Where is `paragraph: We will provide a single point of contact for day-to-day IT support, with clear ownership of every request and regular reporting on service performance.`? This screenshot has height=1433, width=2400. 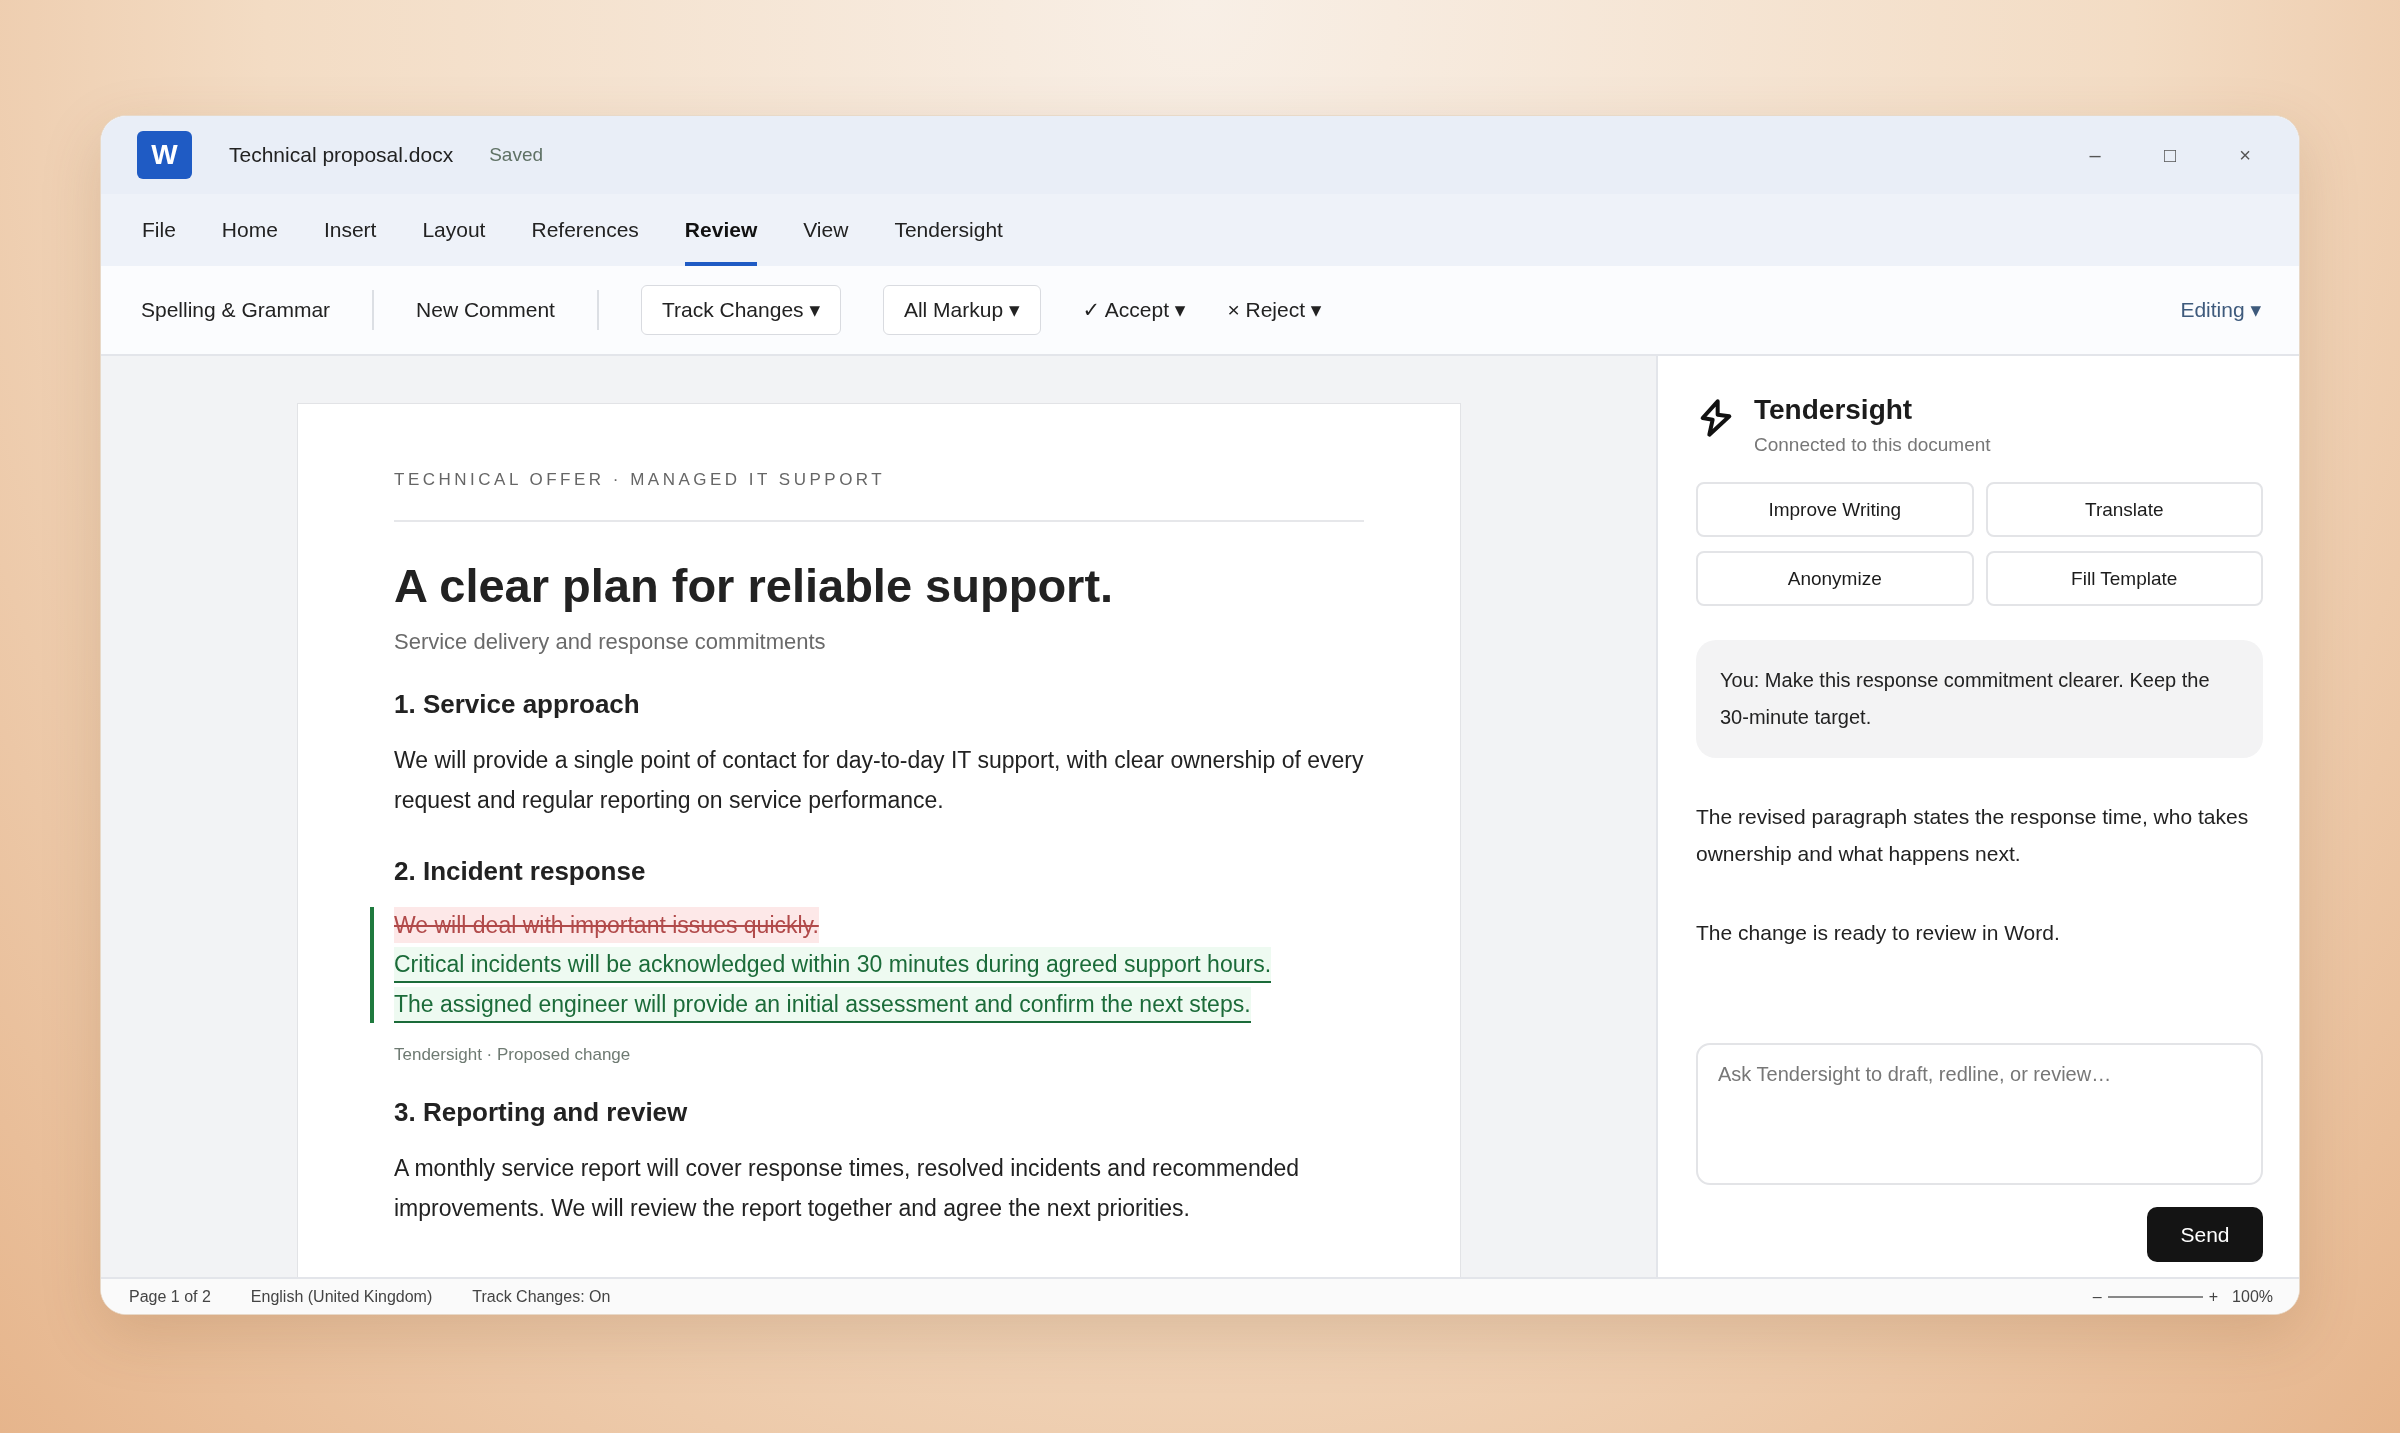 paragraph: We will provide a single point of contact for day-to-day IT support, with clear ownership of every request and regular reporting on service performance. is located at coordinates (879, 780).